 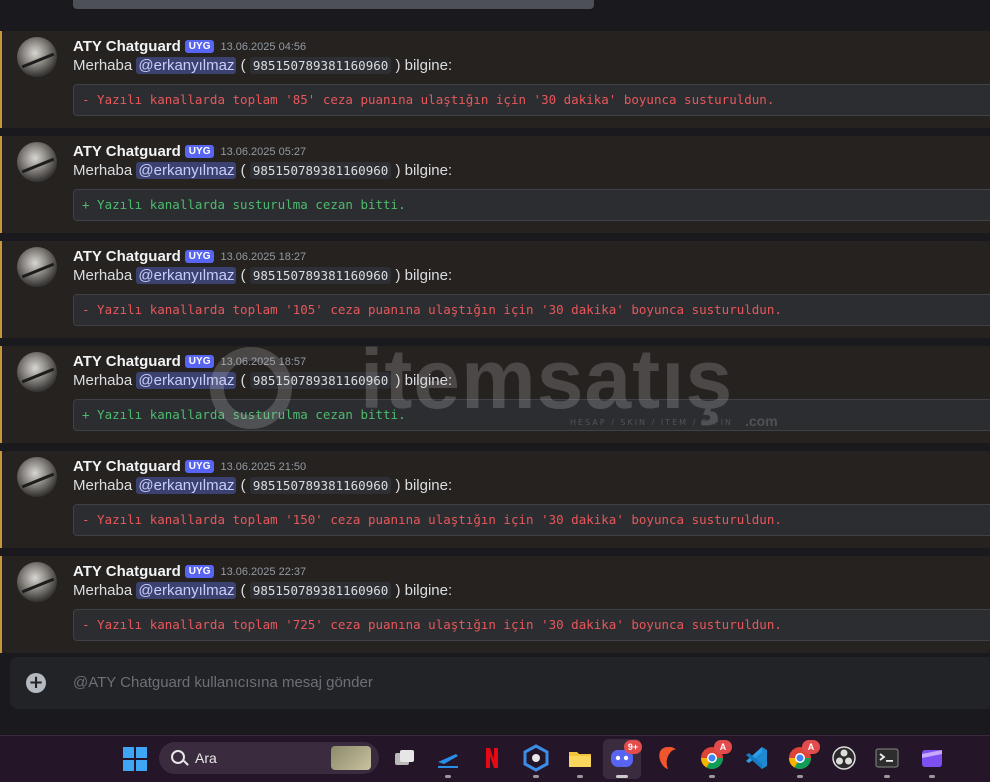 I want to click on message-header: ATY Chatguard UYG 13.06.2025 21:50, so click(x=190, y=465).